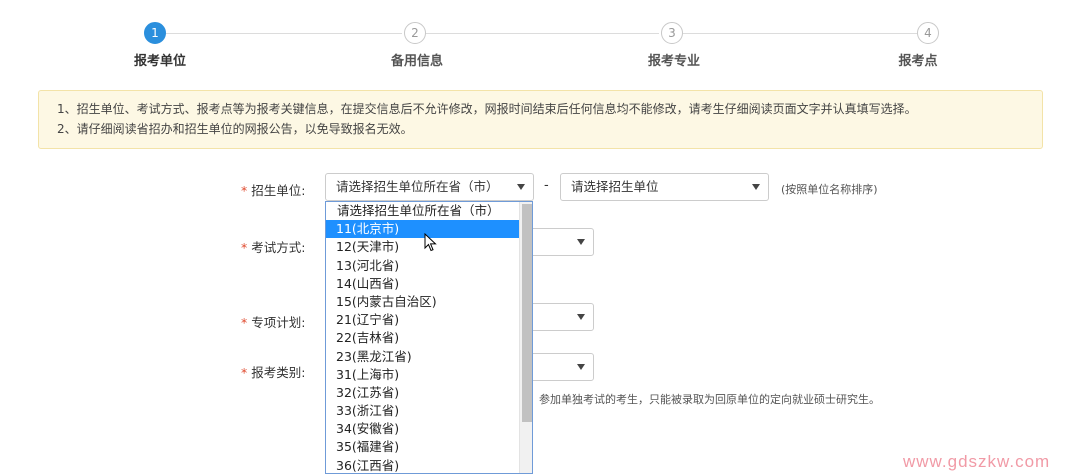 This screenshot has height=474, width=1080. Describe the element at coordinates (278, 372) in the screenshot. I see `category-label-text: 报考类别:` at that location.